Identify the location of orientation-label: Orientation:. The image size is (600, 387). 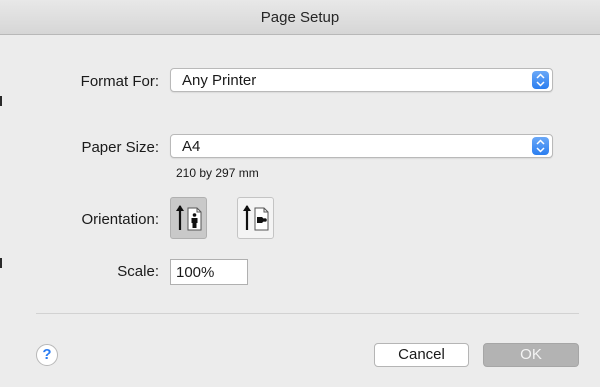
(120, 219).